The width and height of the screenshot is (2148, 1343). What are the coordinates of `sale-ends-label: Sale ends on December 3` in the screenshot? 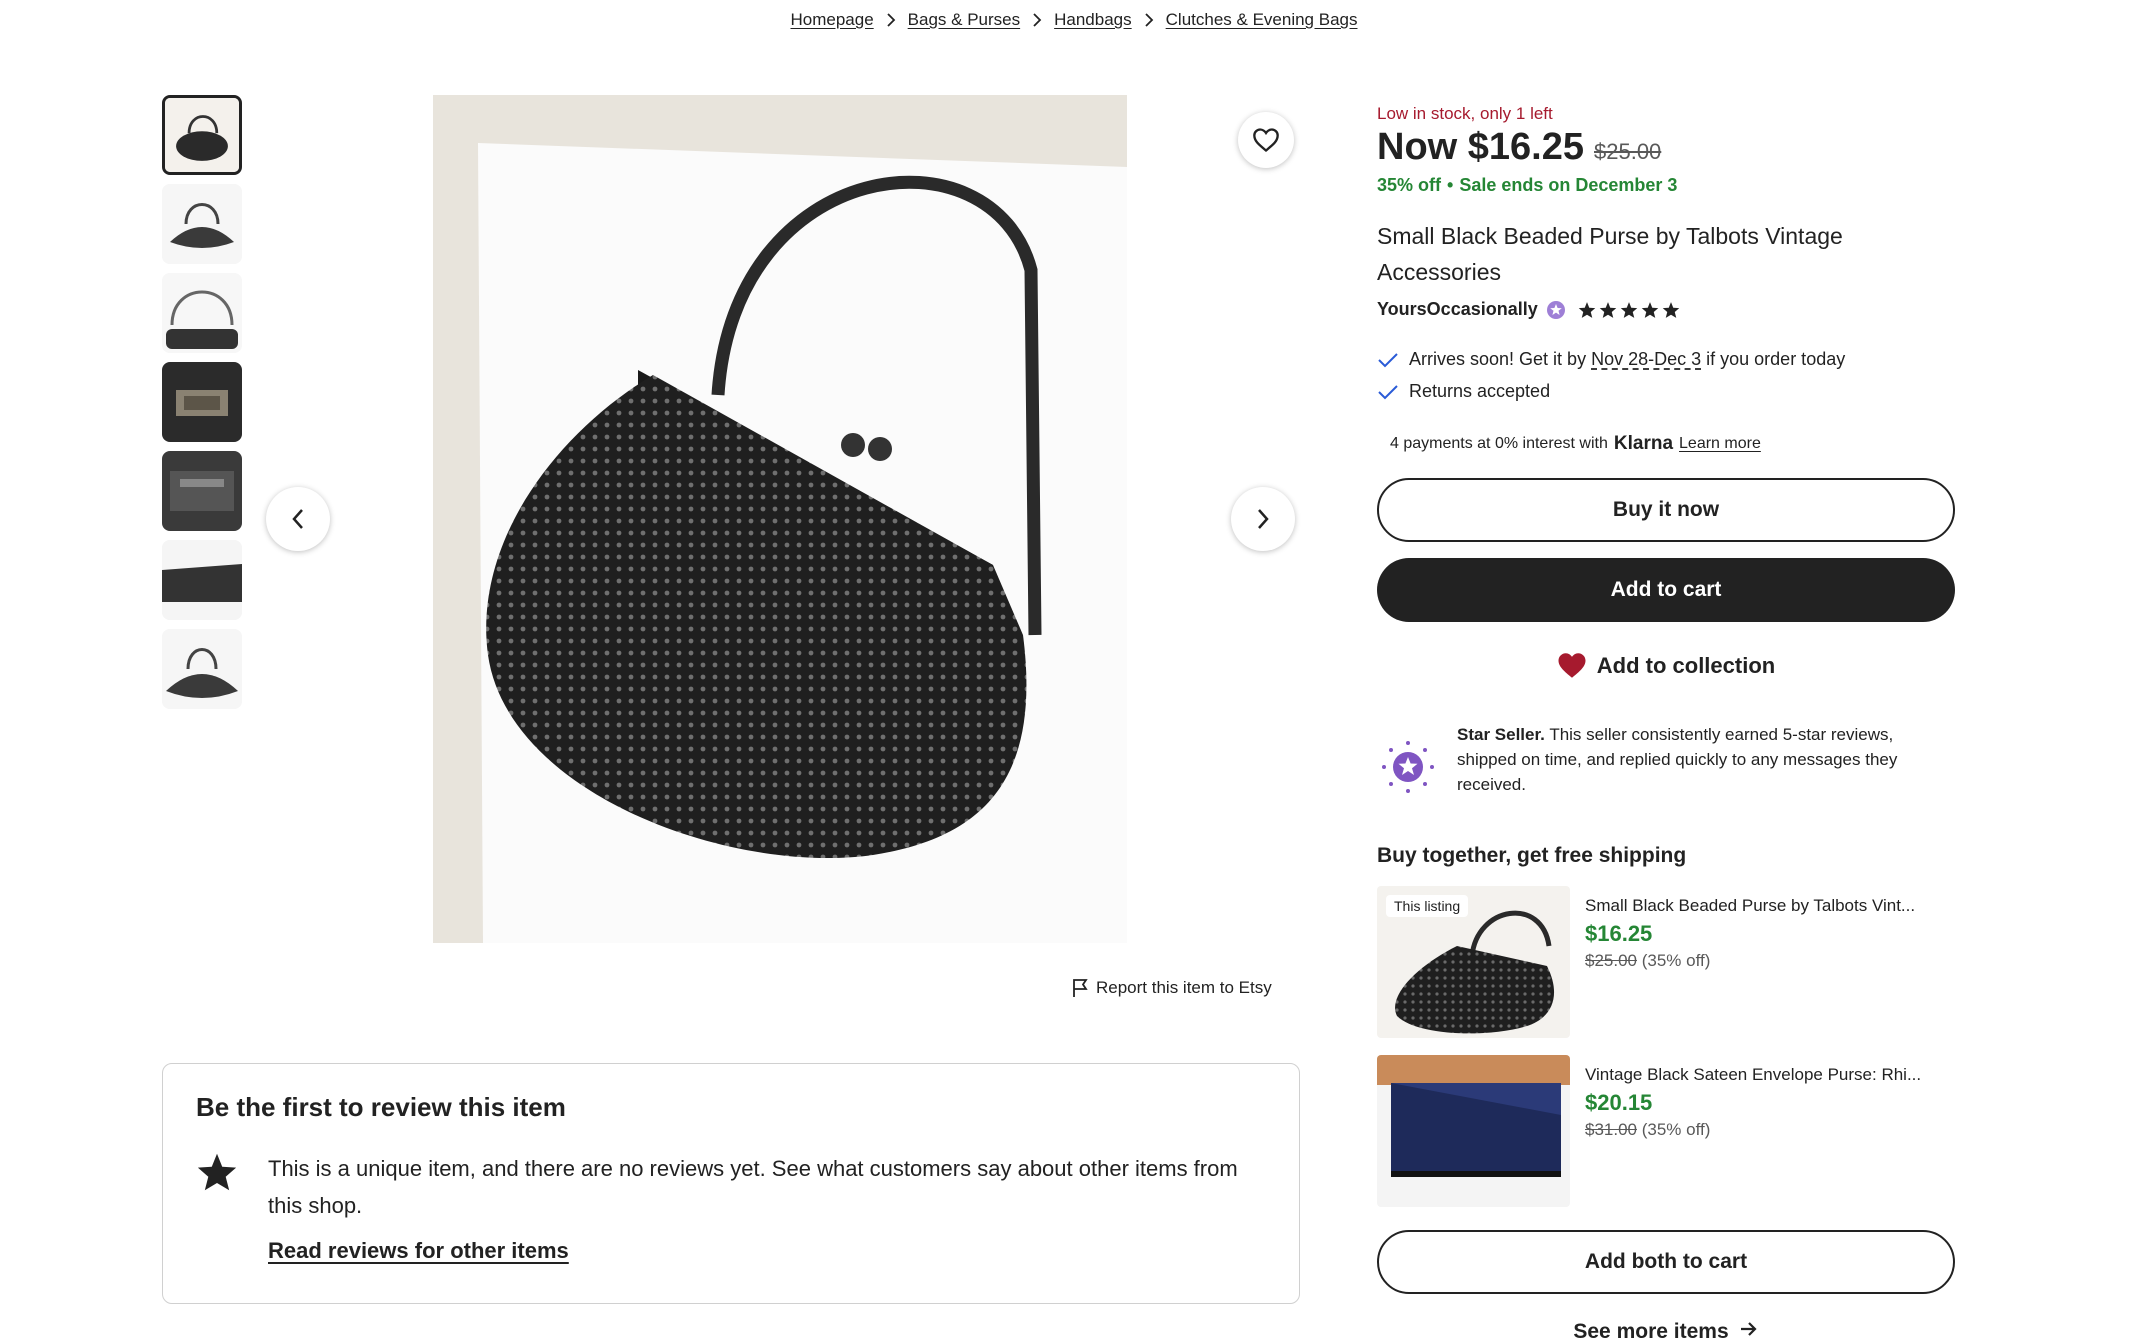 It's located at (1568, 185).